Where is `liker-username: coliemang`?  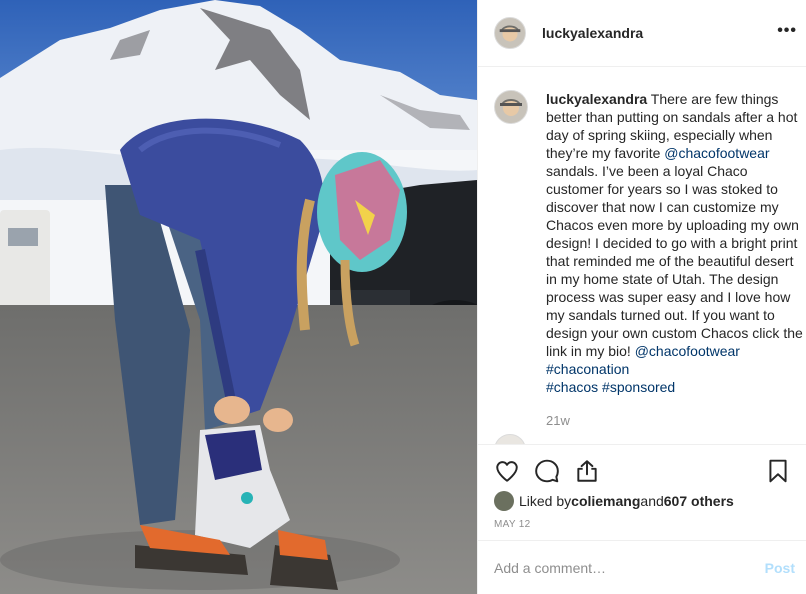
liker-username: coliemang is located at coordinates (605, 501).